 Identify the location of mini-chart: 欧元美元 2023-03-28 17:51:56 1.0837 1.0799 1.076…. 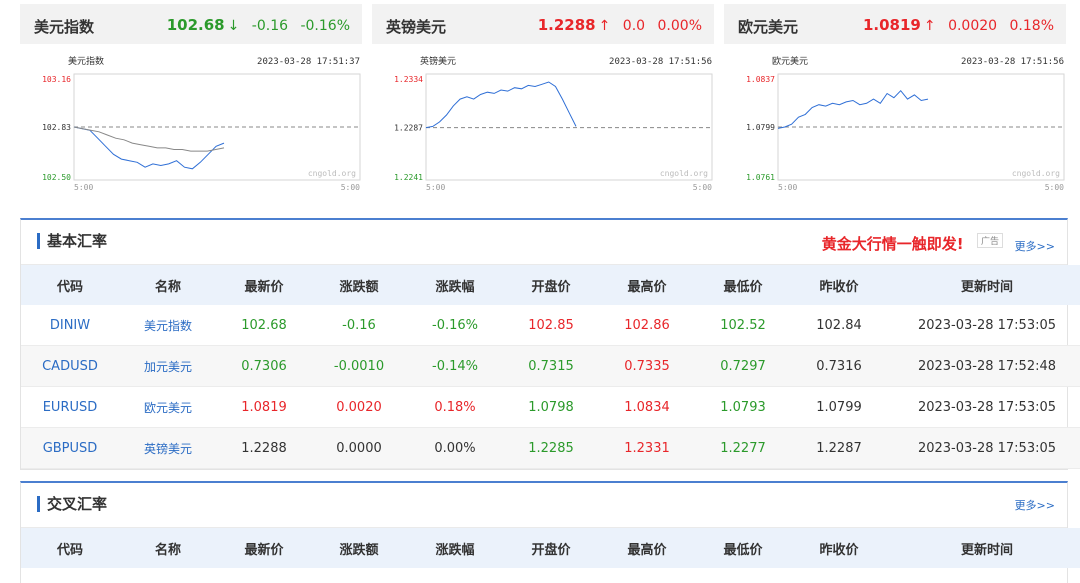
(902, 129).